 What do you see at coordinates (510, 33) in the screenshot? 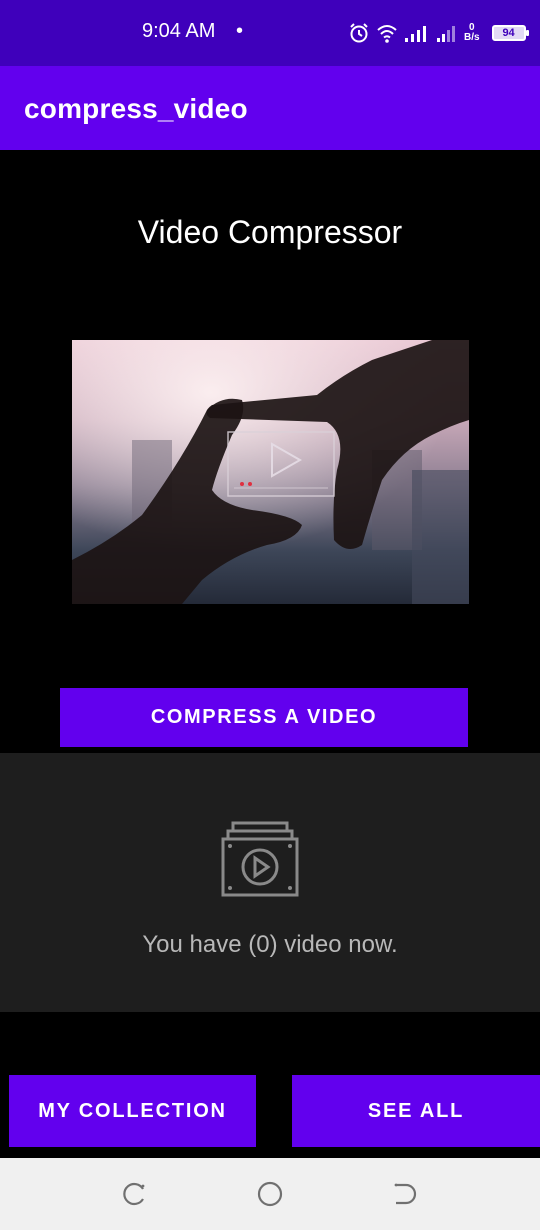
I see `battery-indicator: 94` at bounding box center [510, 33].